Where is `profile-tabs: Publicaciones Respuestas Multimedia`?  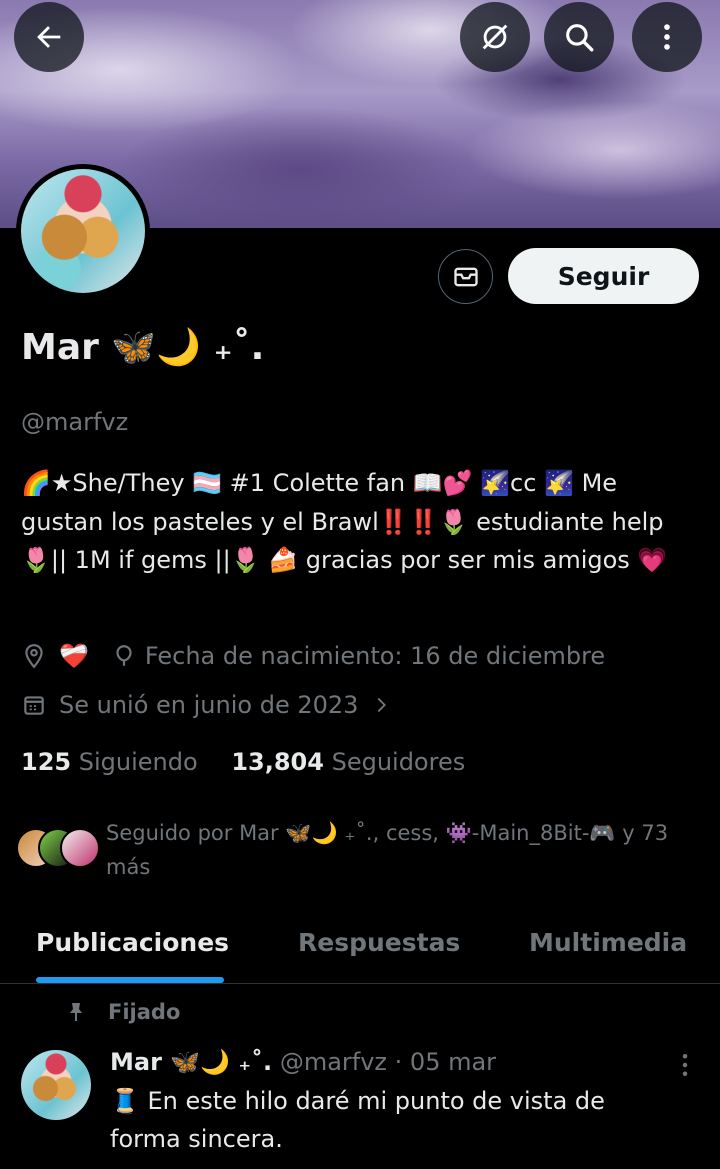 profile-tabs: Publicaciones Respuestas Multimedia is located at coordinates (360, 948).